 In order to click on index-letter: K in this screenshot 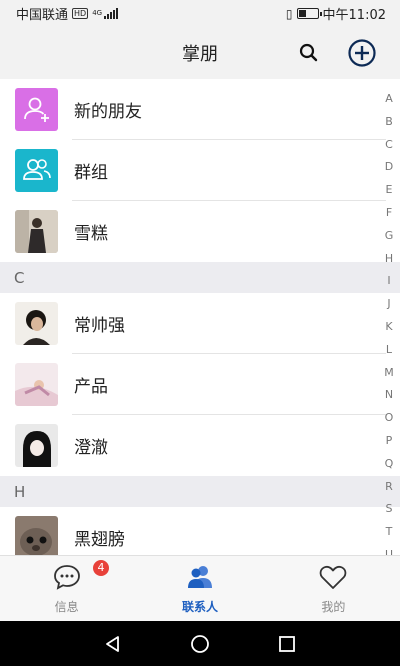, I will do `click(388, 327)`.